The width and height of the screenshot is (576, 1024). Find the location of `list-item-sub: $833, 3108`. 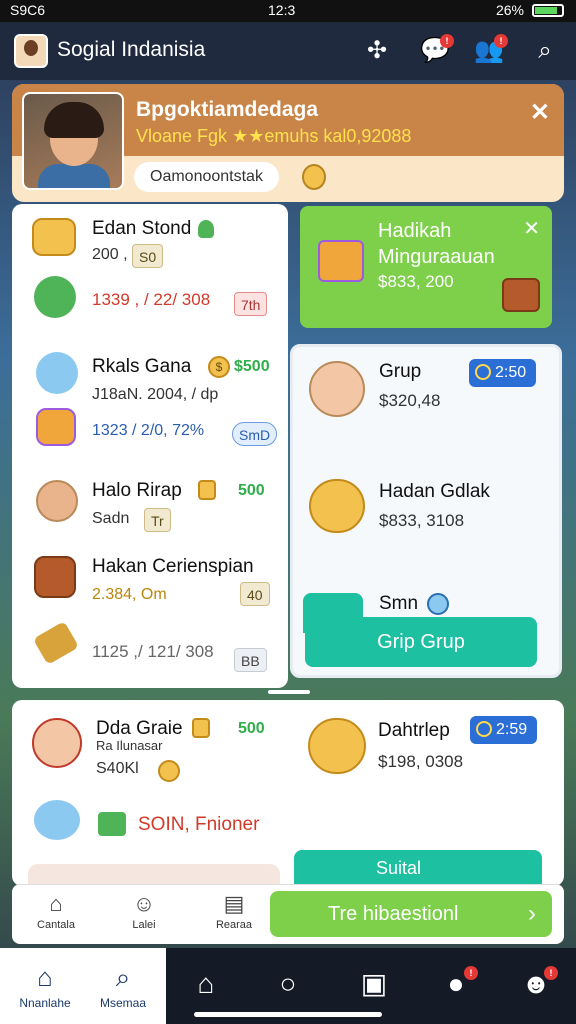

list-item-sub: $833, 3108 is located at coordinates (422, 520).